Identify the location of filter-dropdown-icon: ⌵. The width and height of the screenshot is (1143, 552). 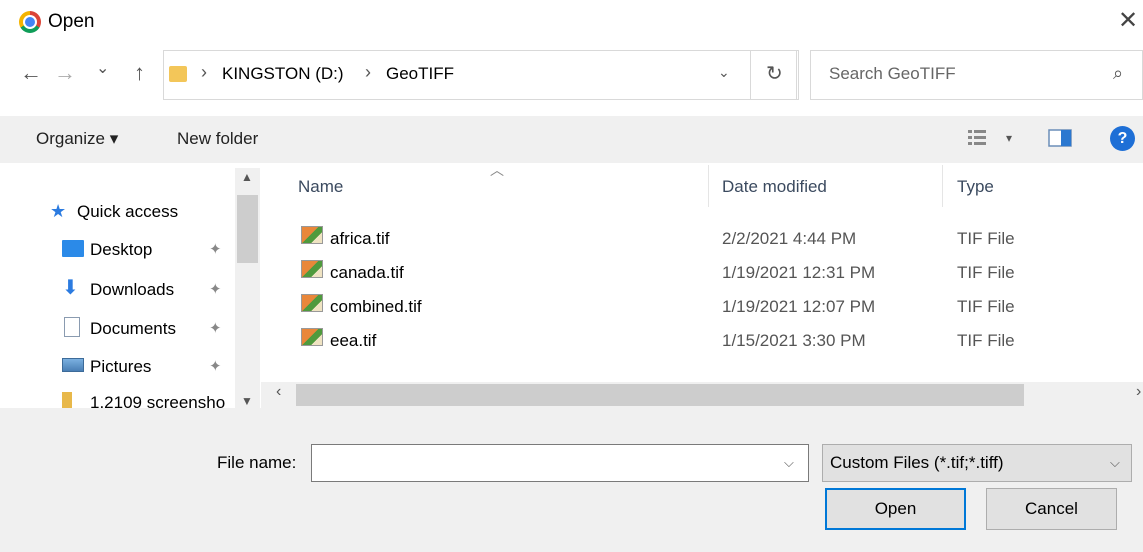
(1115, 463).